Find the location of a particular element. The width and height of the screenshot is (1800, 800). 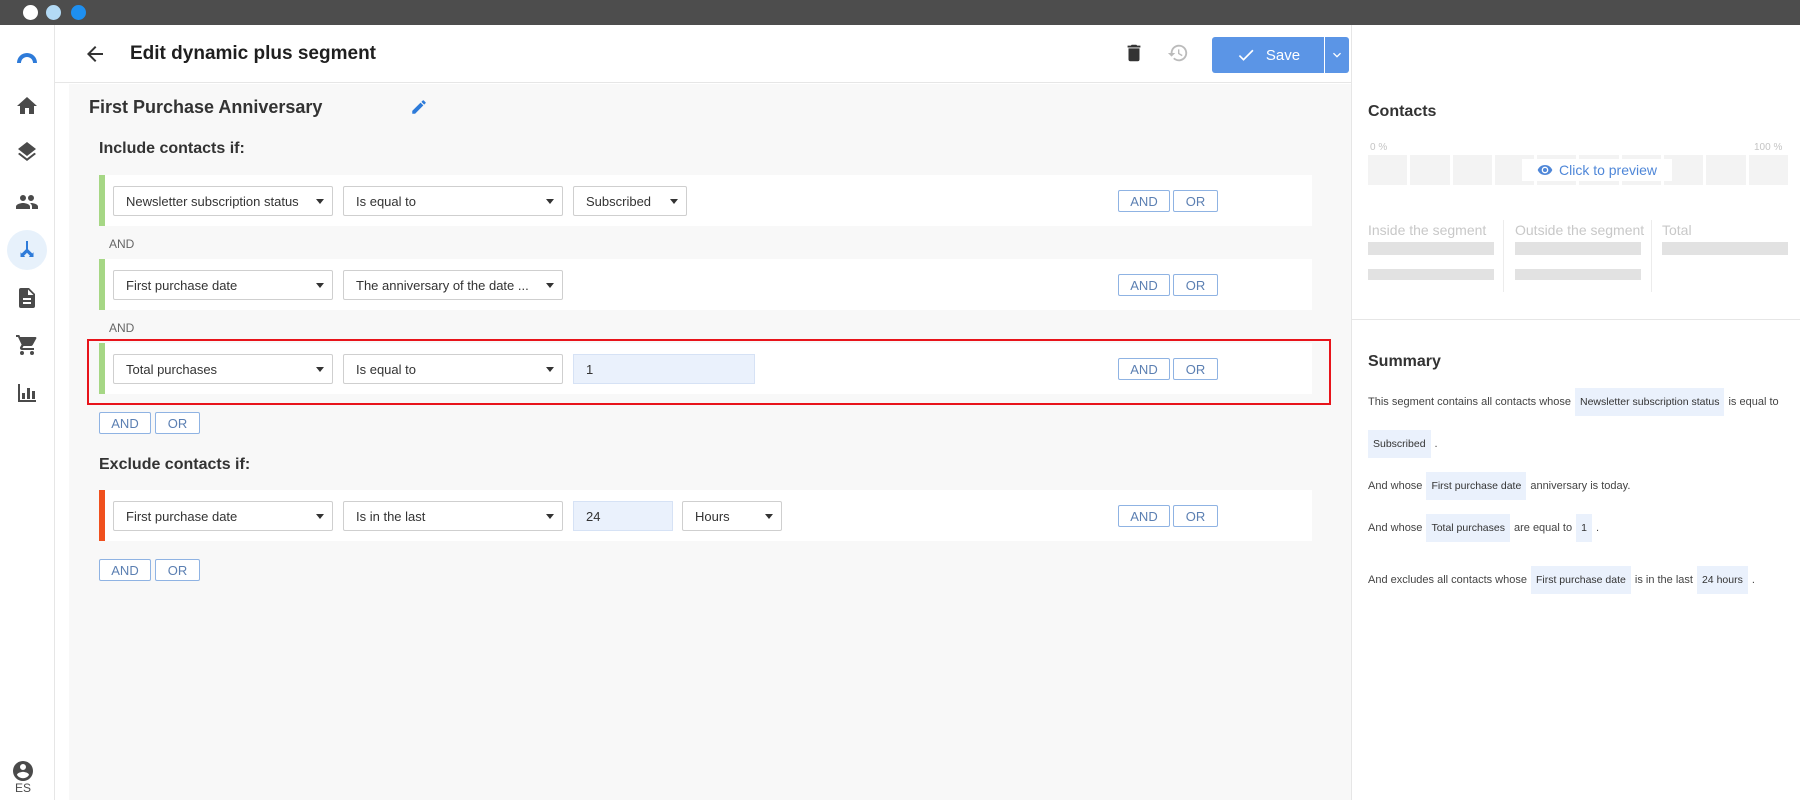

field-select-value: First purchase date is located at coordinates (182, 516).